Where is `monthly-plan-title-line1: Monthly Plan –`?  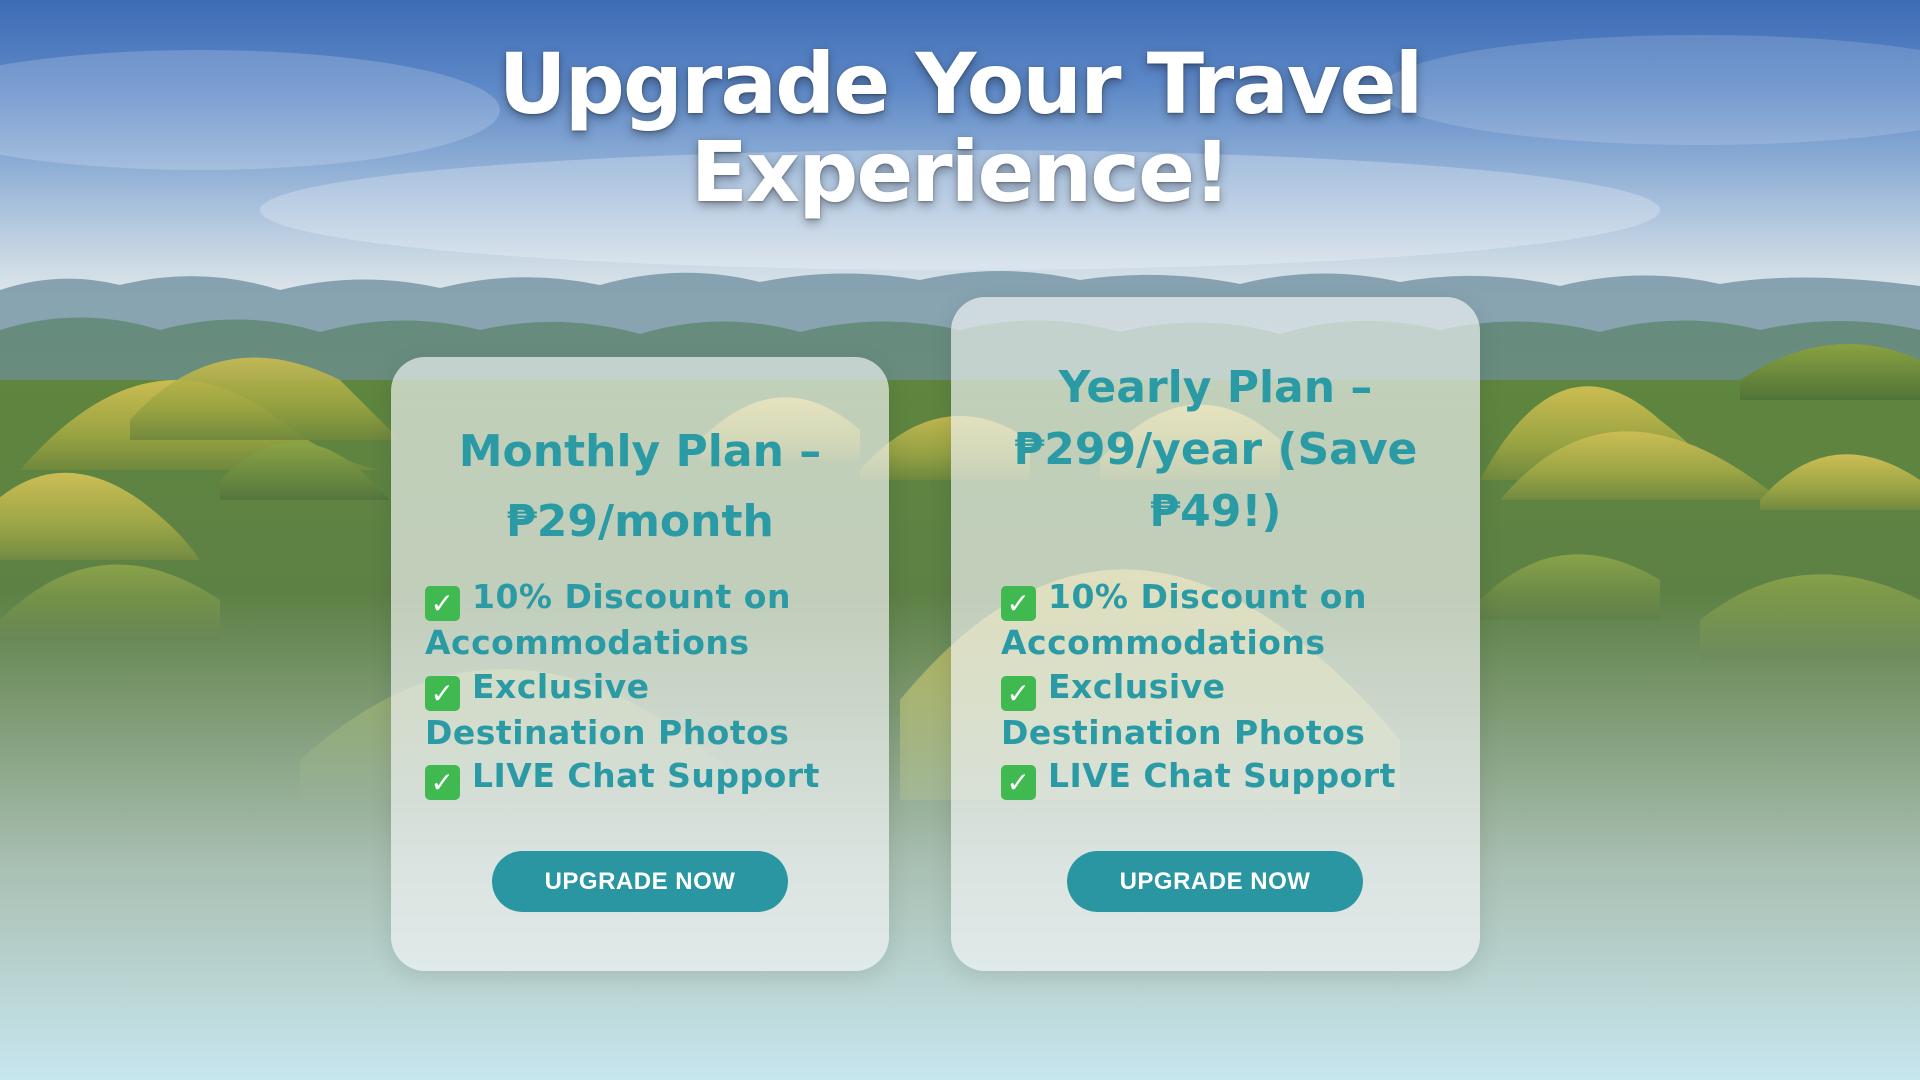
monthly-plan-title-line1: Monthly Plan – is located at coordinates (640, 451).